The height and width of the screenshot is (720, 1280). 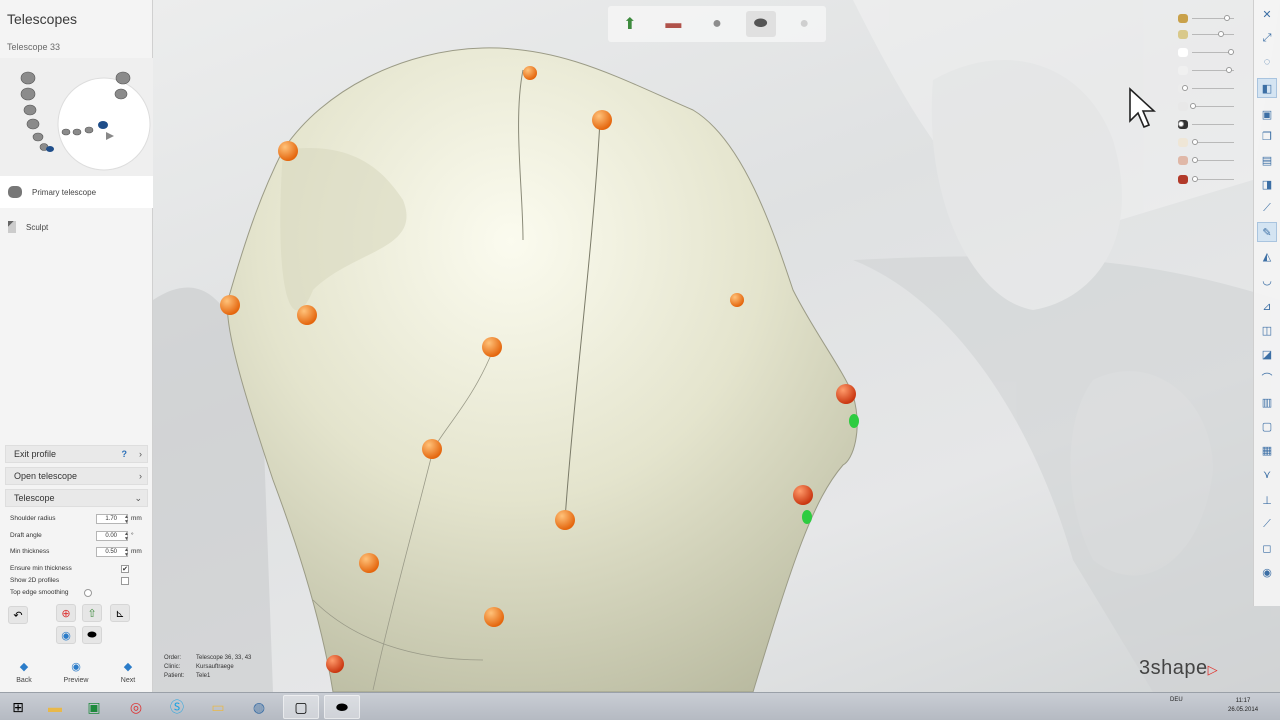 I want to click on clock: 11:17 26.05.2014, so click(x=1243, y=706).